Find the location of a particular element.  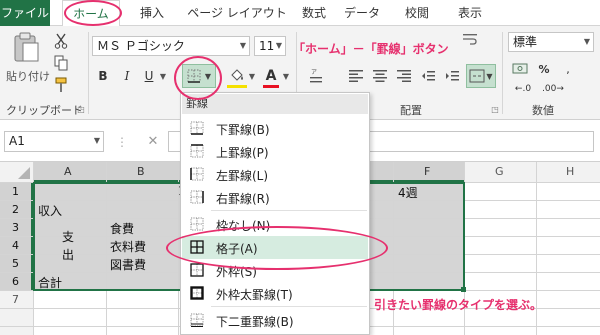

increase-decimal-icon: ←.0 is located at coordinates (523, 89).